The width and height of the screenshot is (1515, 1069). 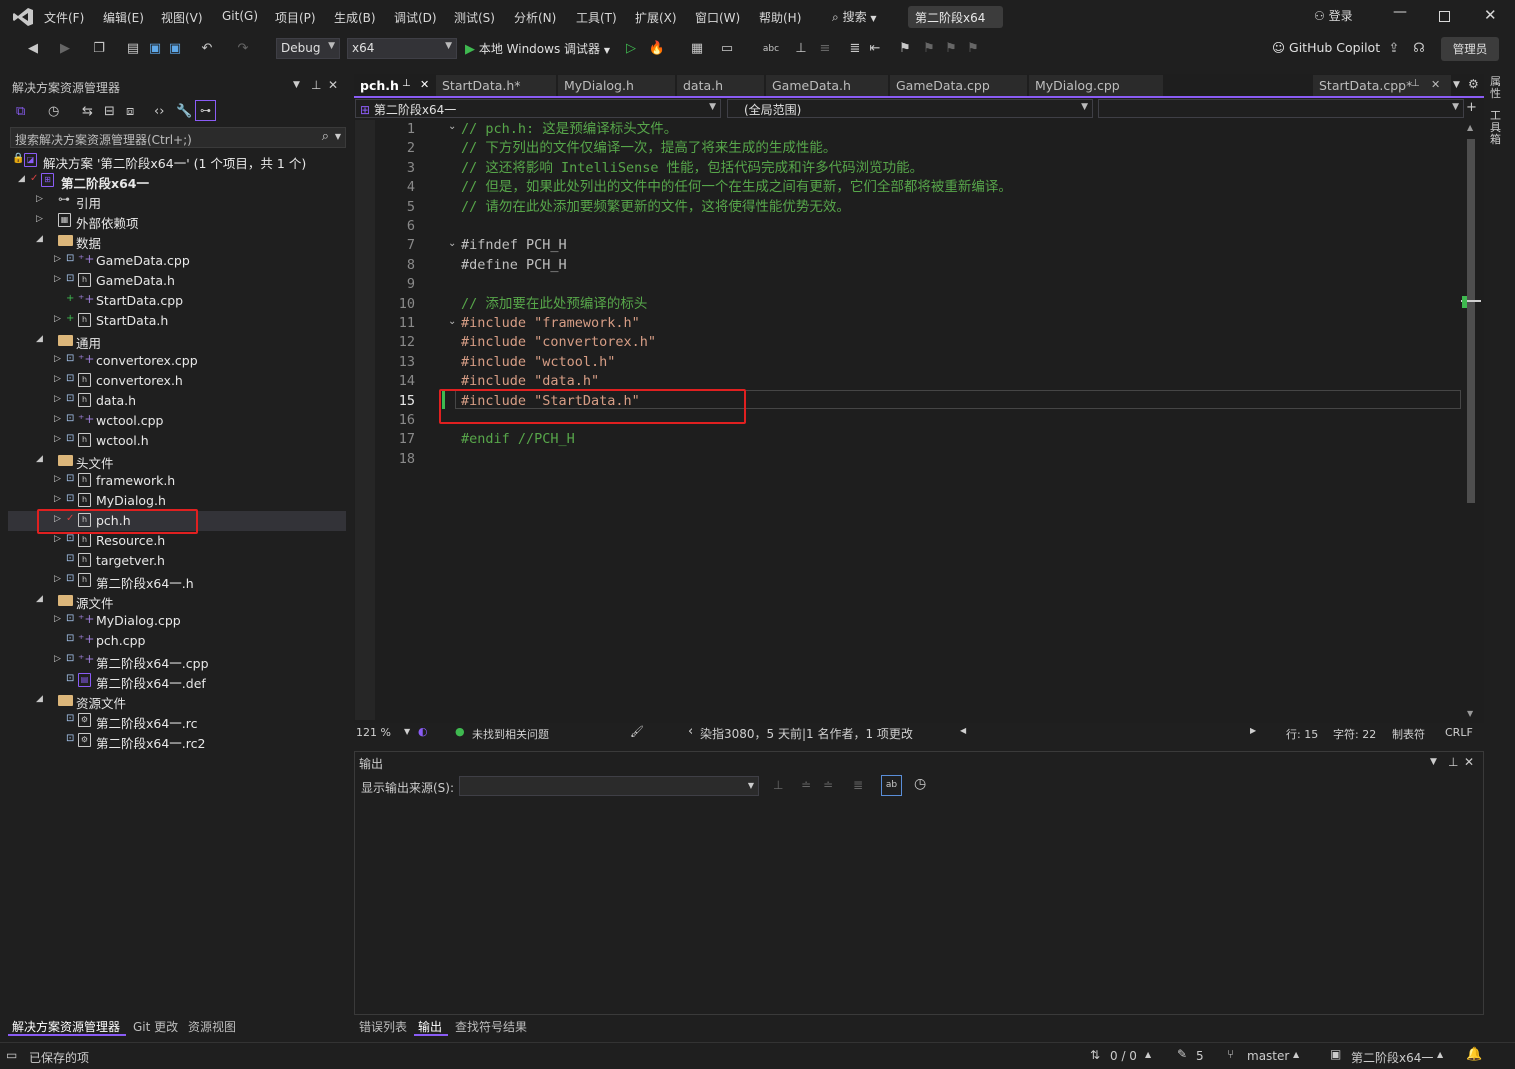 I want to click on tree-item: ▷ ▦ 外部依赖项, so click(x=177, y=221).